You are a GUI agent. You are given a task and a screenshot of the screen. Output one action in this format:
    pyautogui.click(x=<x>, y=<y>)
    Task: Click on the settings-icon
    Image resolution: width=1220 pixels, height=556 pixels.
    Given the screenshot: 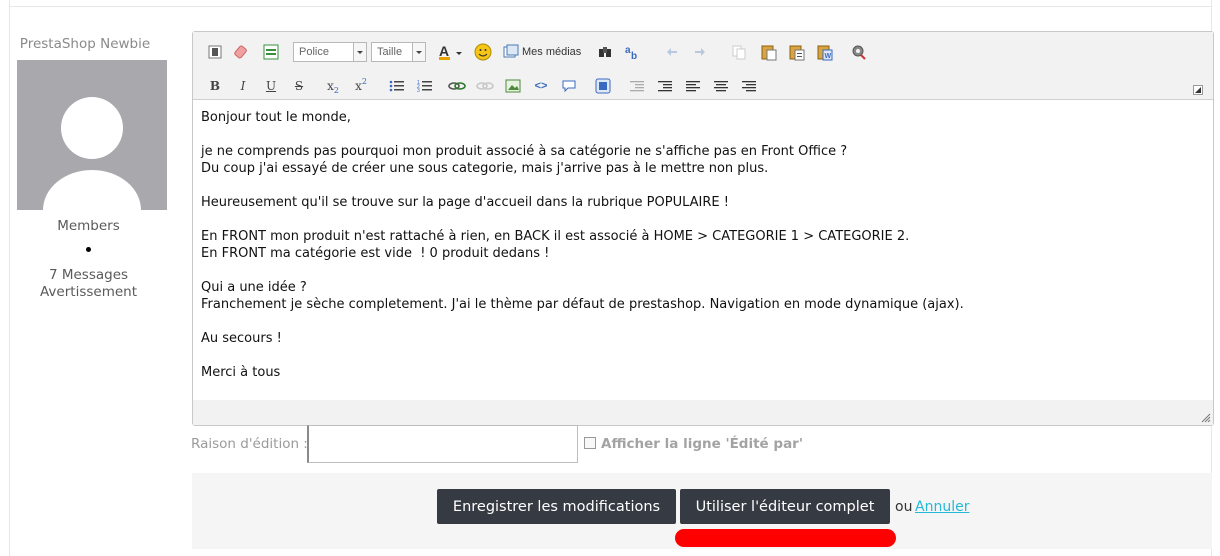 What is the action you would take?
    pyautogui.click(x=859, y=52)
    